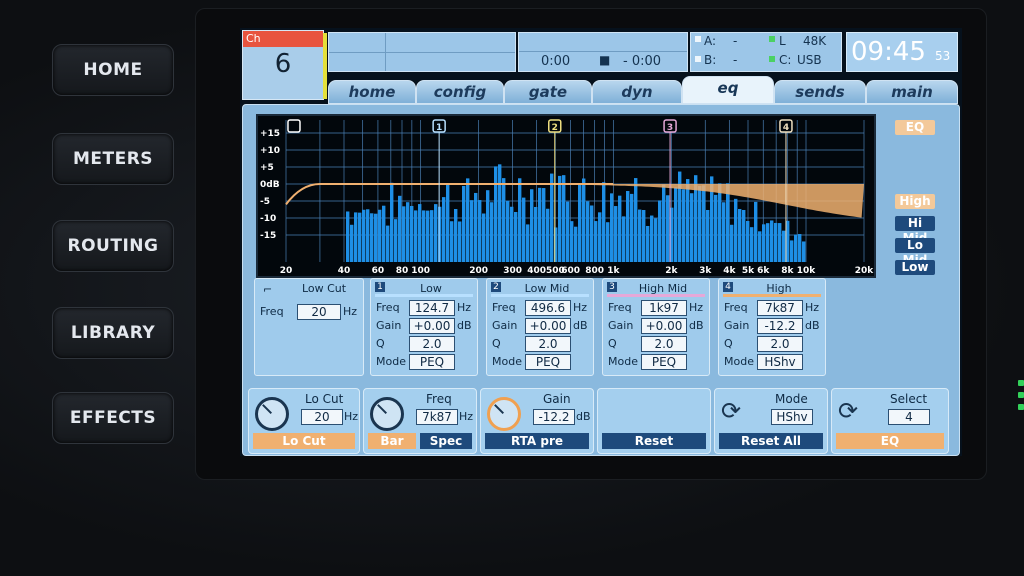 This screenshot has width=1024, height=576. I want to click on tab-sends: sends, so click(820, 92).